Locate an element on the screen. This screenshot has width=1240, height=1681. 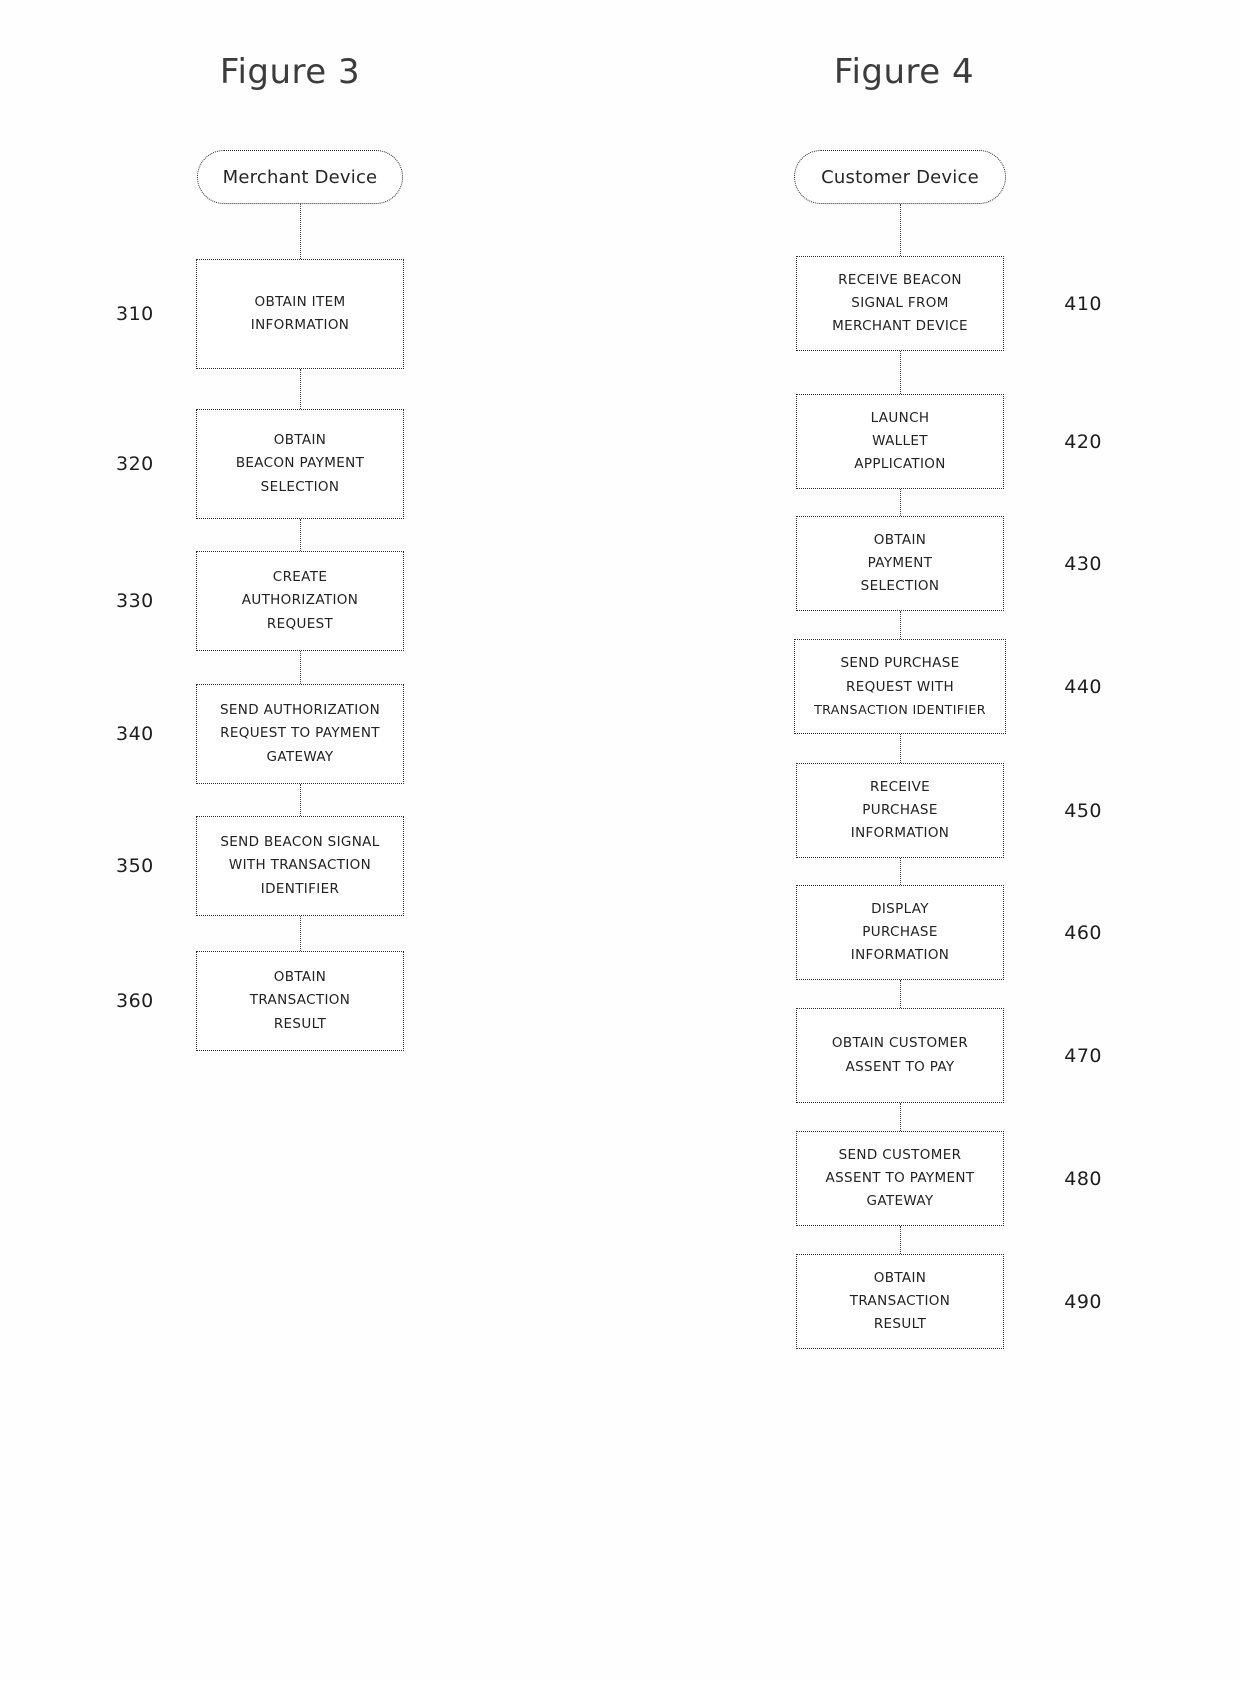
figure-3-box-330: CREATE AUTHORIZATION REQUEST is located at coordinates (300, 601).